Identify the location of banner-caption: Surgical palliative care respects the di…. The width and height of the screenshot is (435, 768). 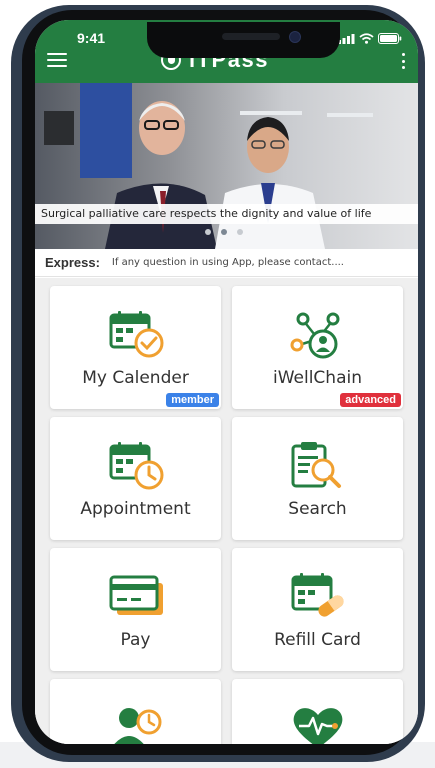
(226, 214).